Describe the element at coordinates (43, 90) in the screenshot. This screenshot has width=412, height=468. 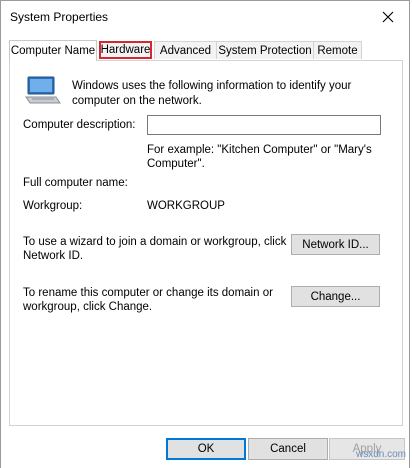
I see `computer-icon` at that location.